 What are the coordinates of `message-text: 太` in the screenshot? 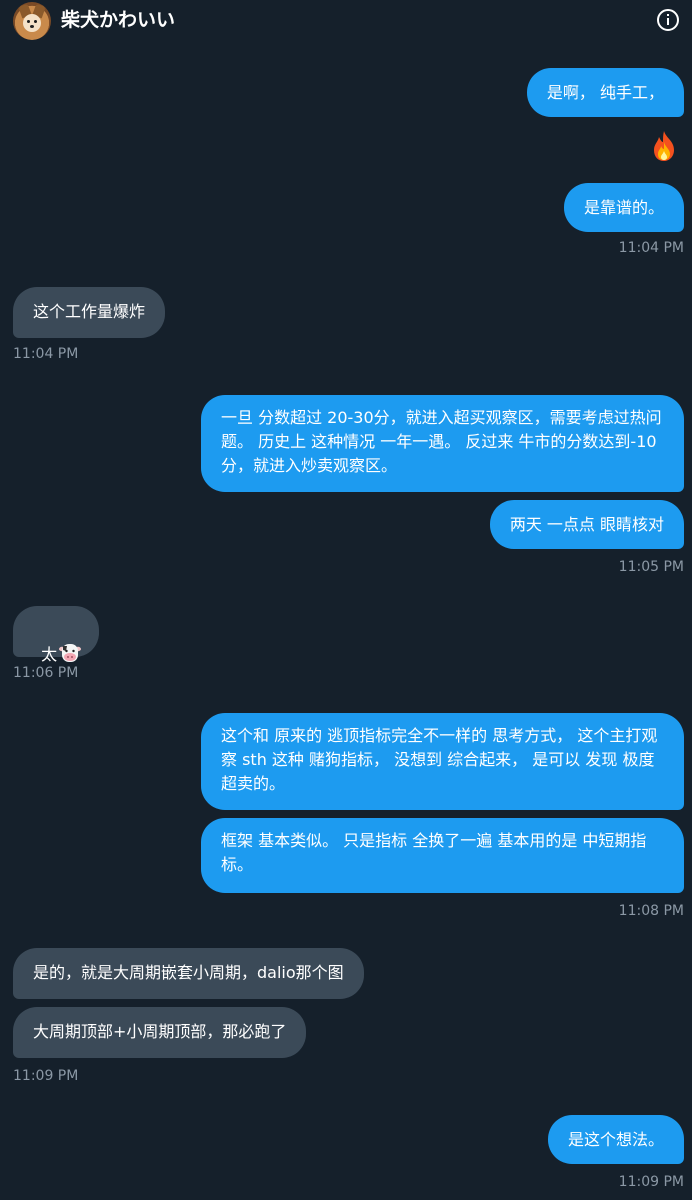 It's located at (49, 654).